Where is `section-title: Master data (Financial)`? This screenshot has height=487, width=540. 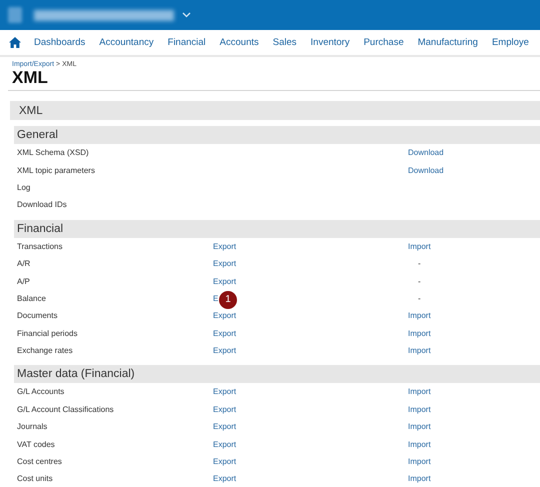
section-title: Master data (Financial) is located at coordinates (76, 374).